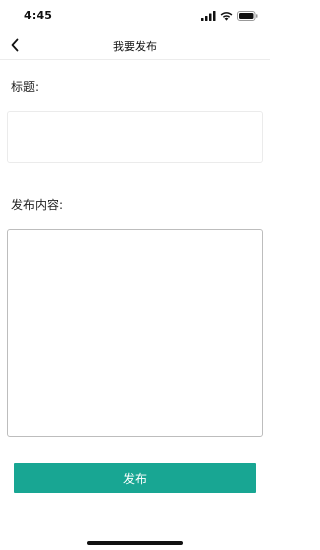 Image resolution: width=320 pixels, height=550 pixels. What do you see at coordinates (135, 478) in the screenshot?
I see `publish-button: 发布` at bounding box center [135, 478].